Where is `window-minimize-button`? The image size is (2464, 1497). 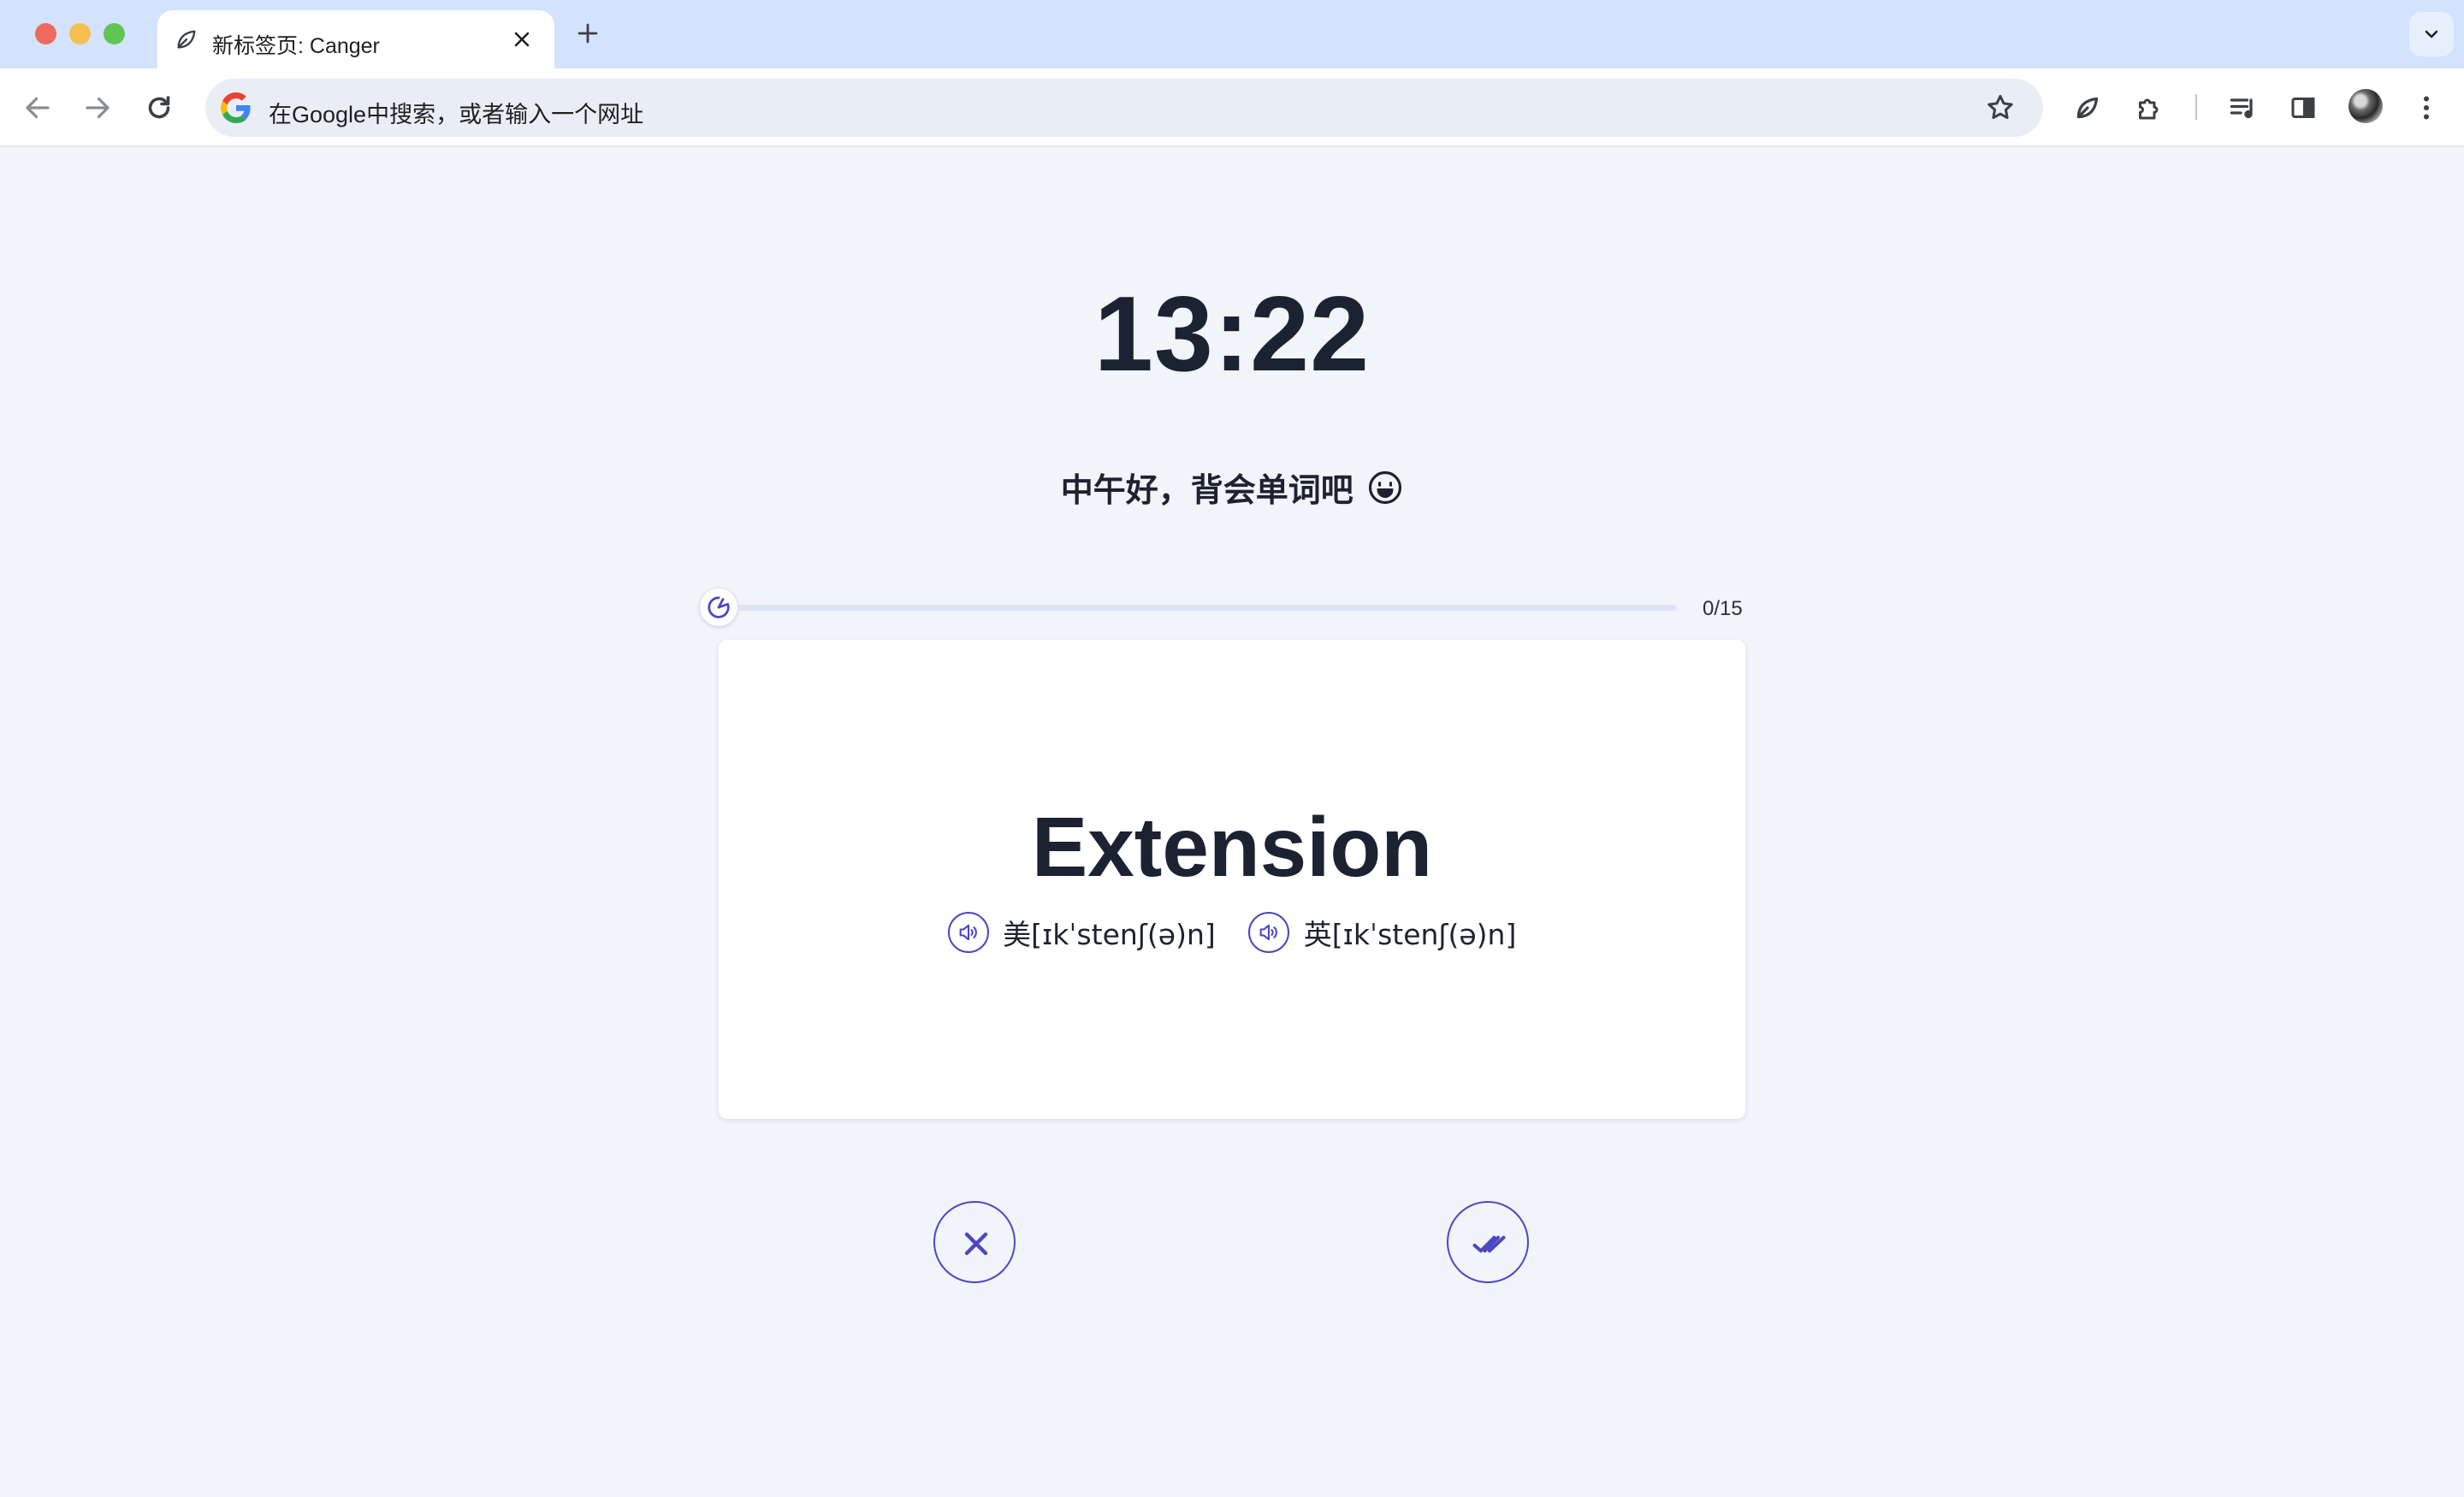 window-minimize-button is located at coordinates (80, 33).